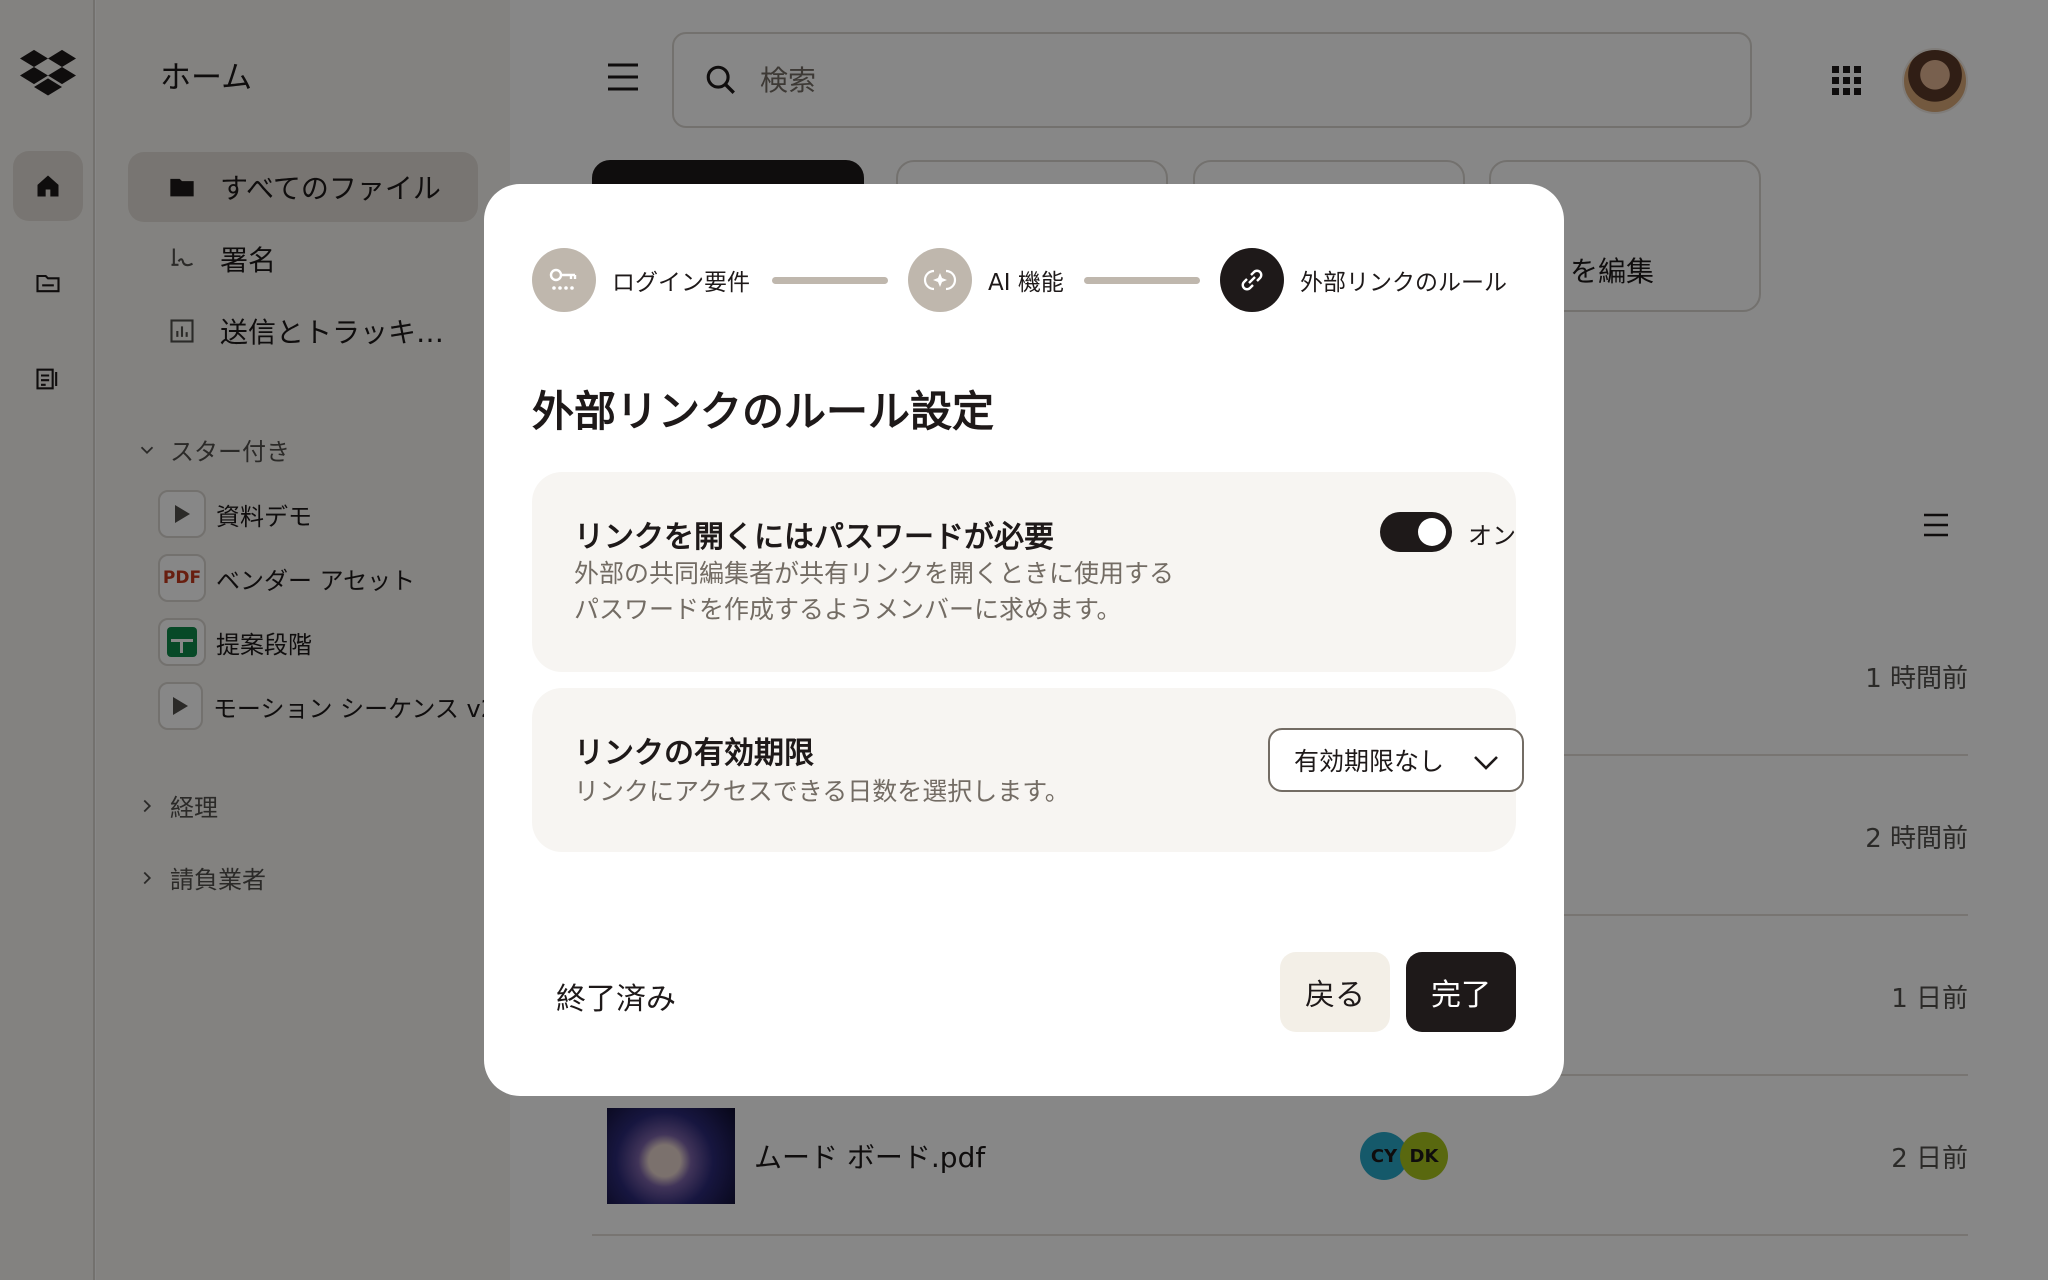  I want to click on step-login-requirements: ログイン要件, so click(641, 280).